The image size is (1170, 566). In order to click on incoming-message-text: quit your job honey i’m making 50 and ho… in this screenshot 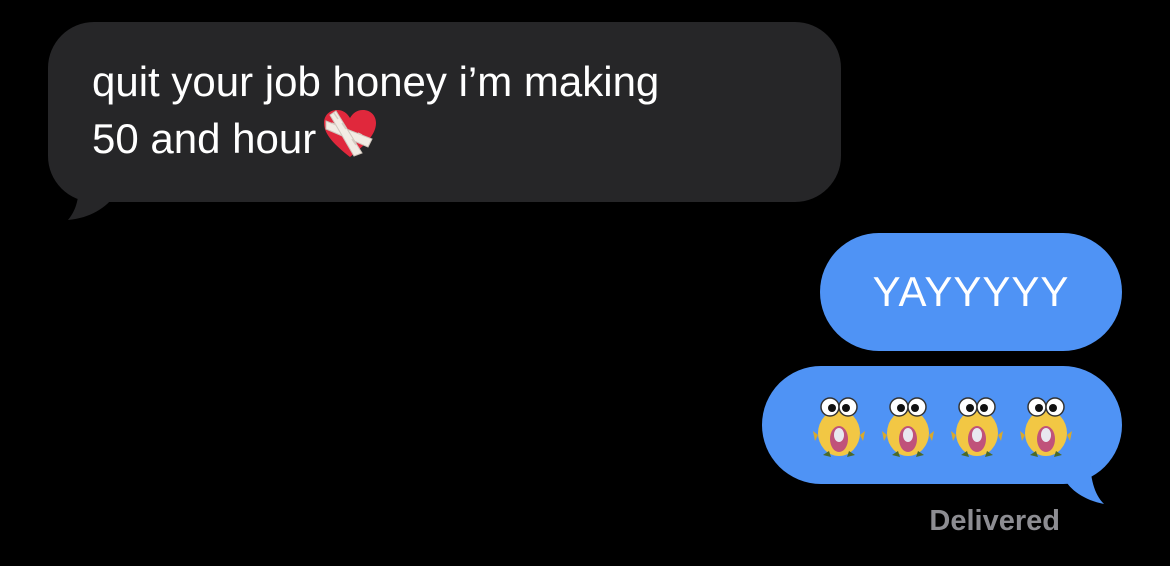, I will do `click(376, 110)`.